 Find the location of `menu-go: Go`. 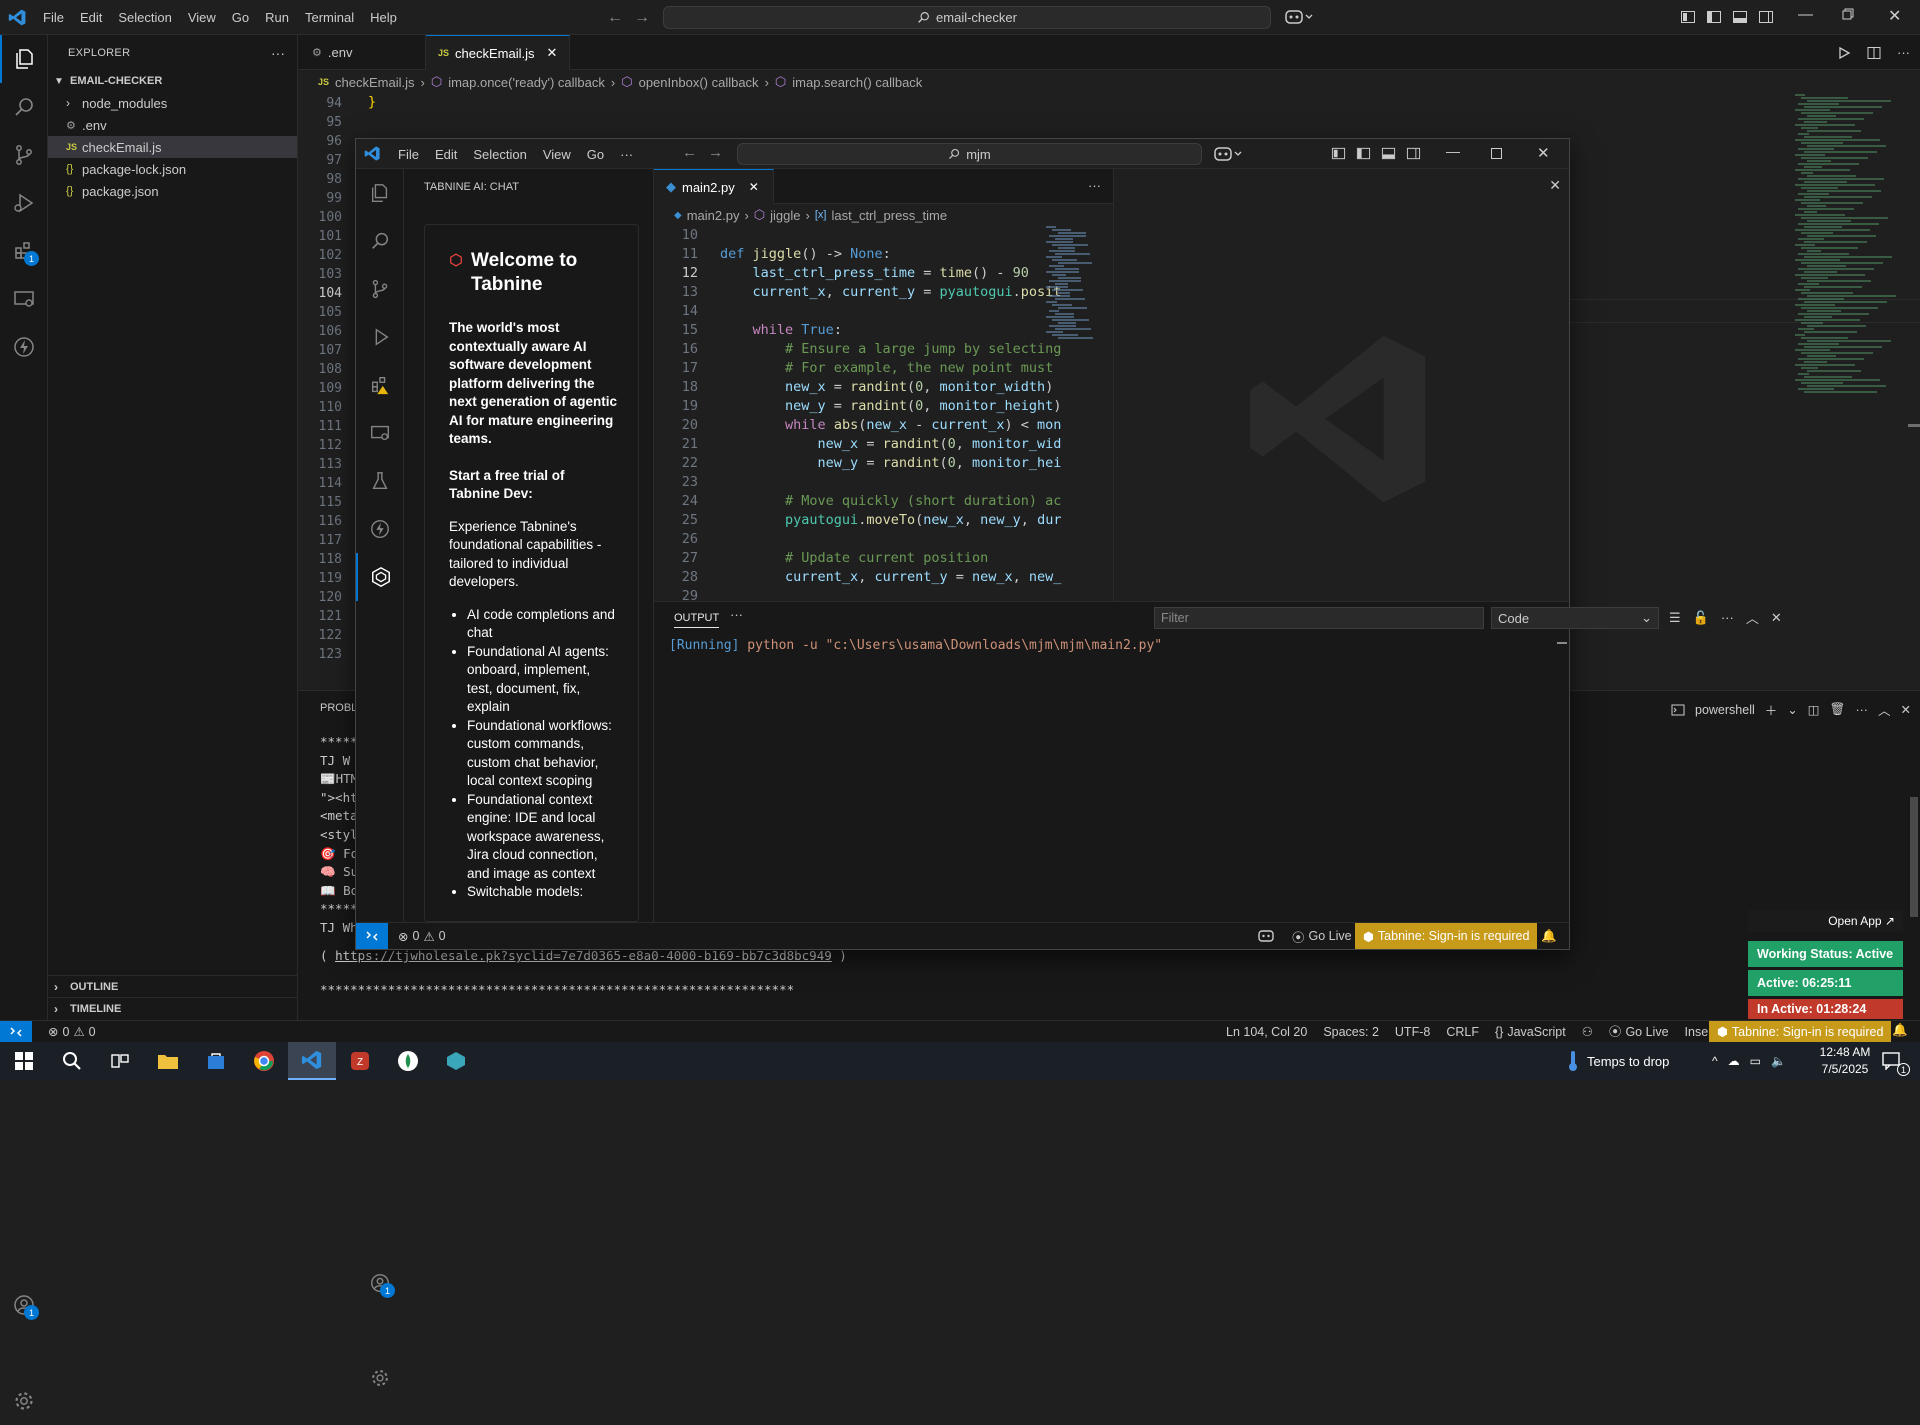

menu-go: Go is located at coordinates (240, 17).